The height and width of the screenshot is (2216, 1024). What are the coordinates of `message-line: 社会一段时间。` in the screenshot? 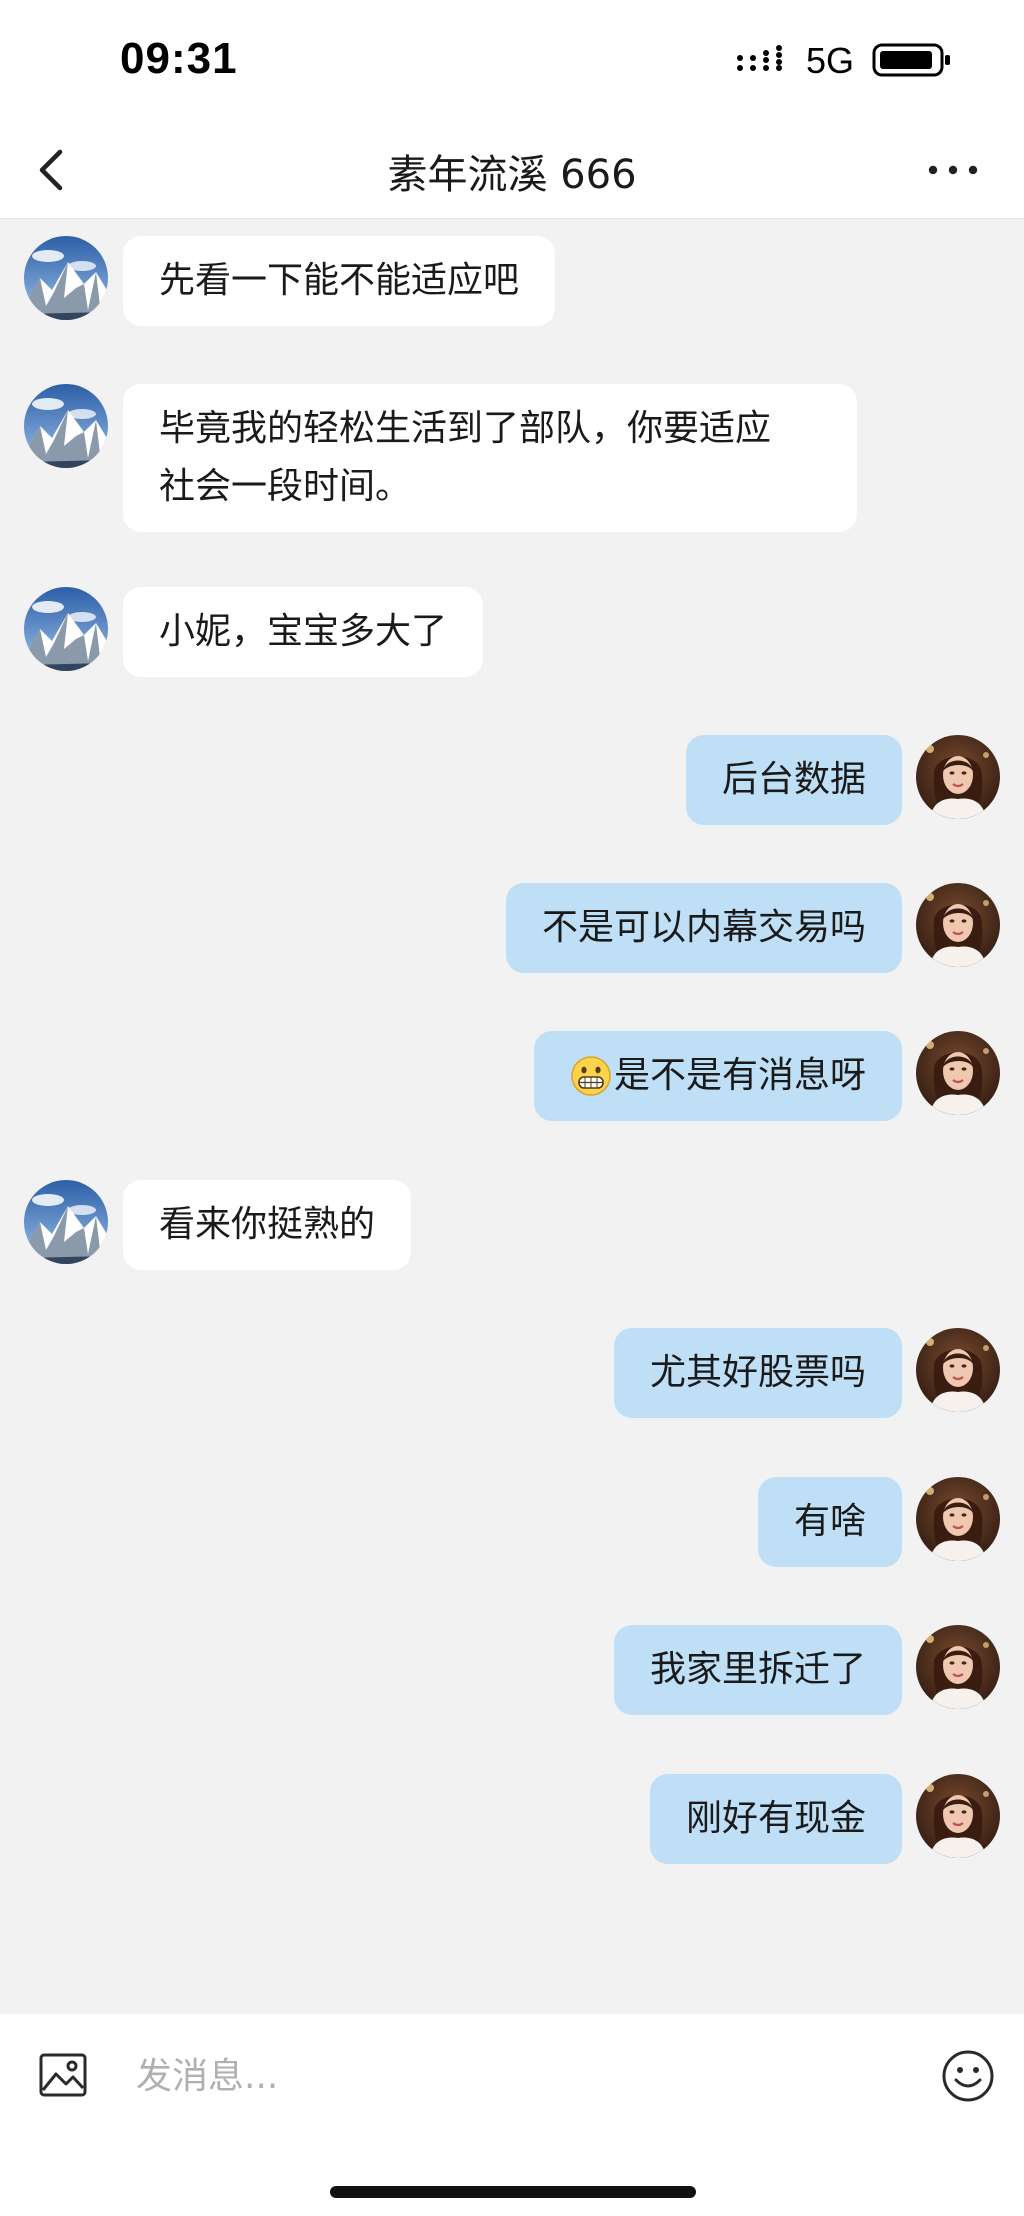 It's located at (285, 486).